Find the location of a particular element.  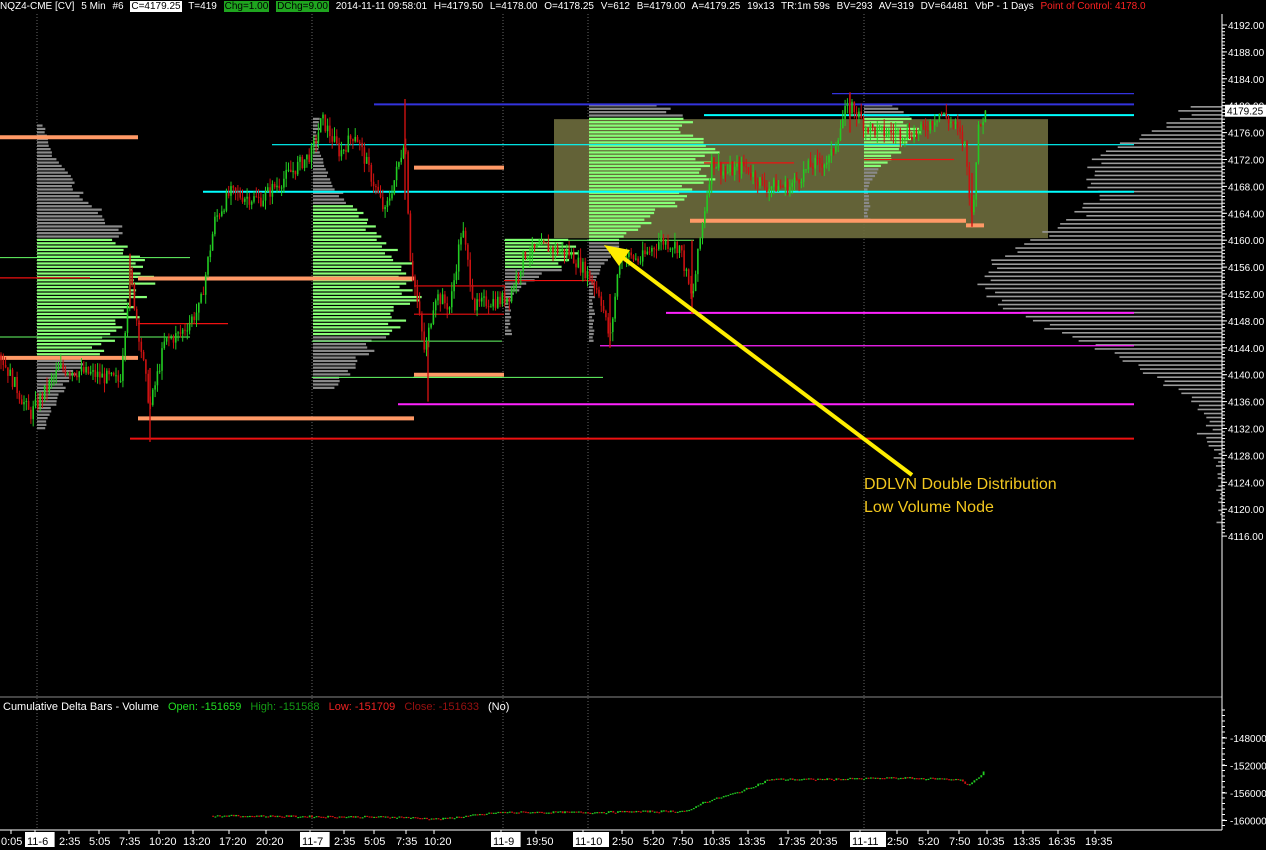

price-tick-label: 4156.00 is located at coordinates (1246, 268).